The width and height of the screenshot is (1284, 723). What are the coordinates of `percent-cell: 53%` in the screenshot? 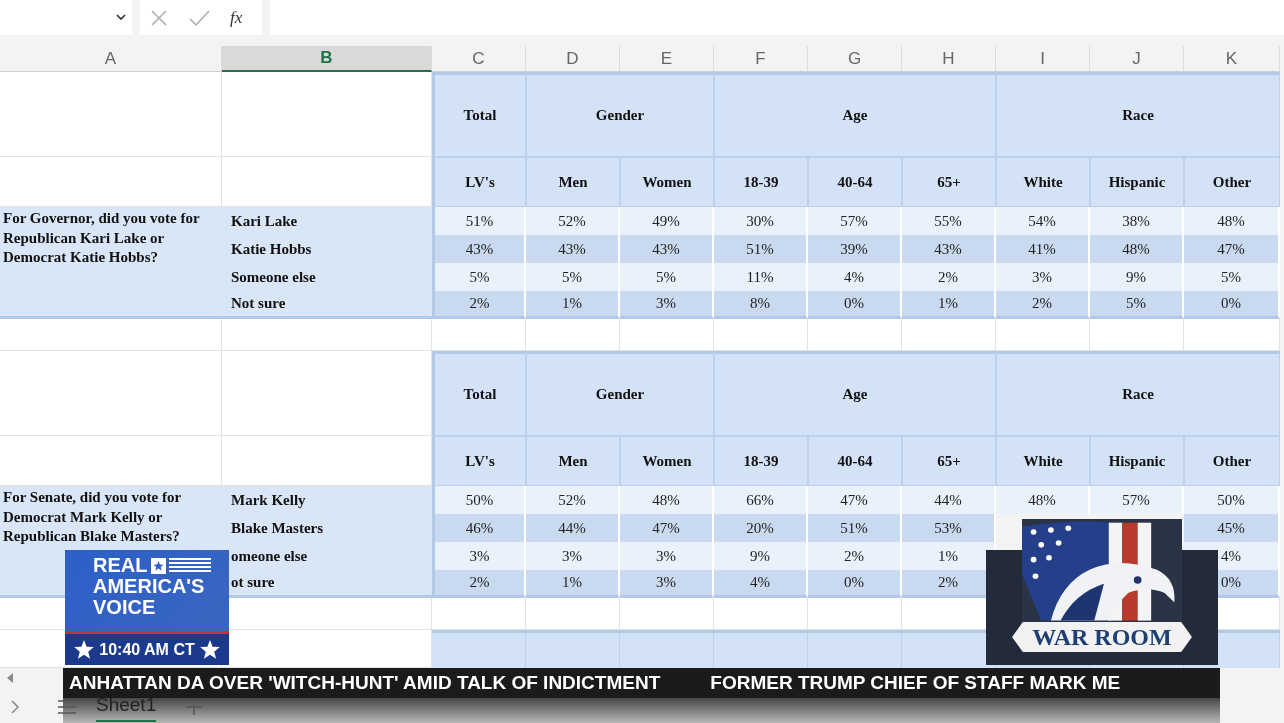 It's located at (949, 528).